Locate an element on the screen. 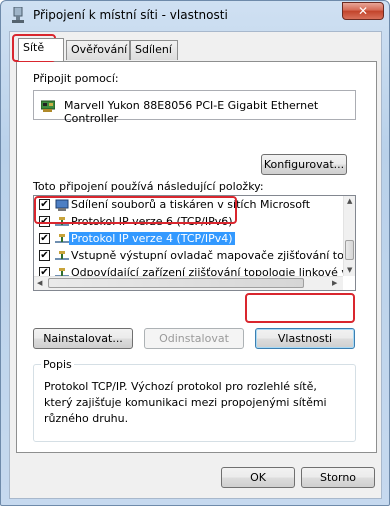 The height and width of the screenshot is (506, 390). horizontal-scrollbar: ◀ ▶ is located at coordinates (188, 283).